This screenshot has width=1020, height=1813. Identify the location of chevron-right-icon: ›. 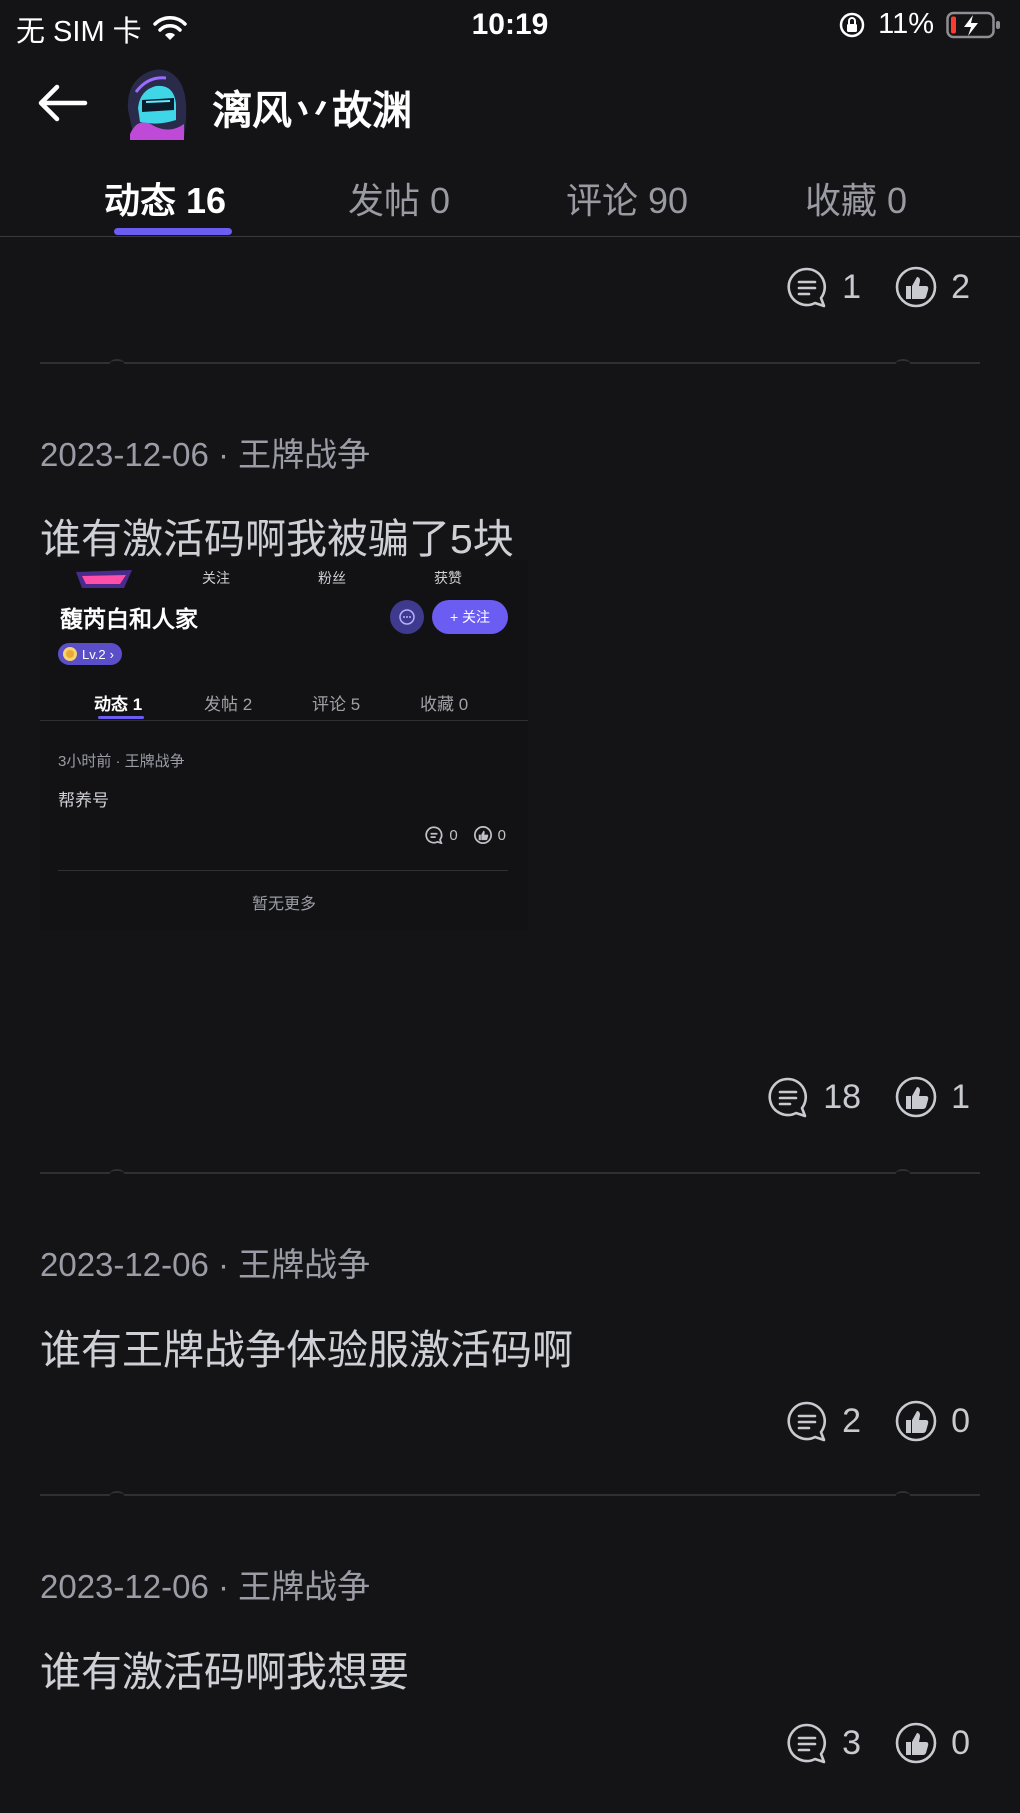
(111, 654).